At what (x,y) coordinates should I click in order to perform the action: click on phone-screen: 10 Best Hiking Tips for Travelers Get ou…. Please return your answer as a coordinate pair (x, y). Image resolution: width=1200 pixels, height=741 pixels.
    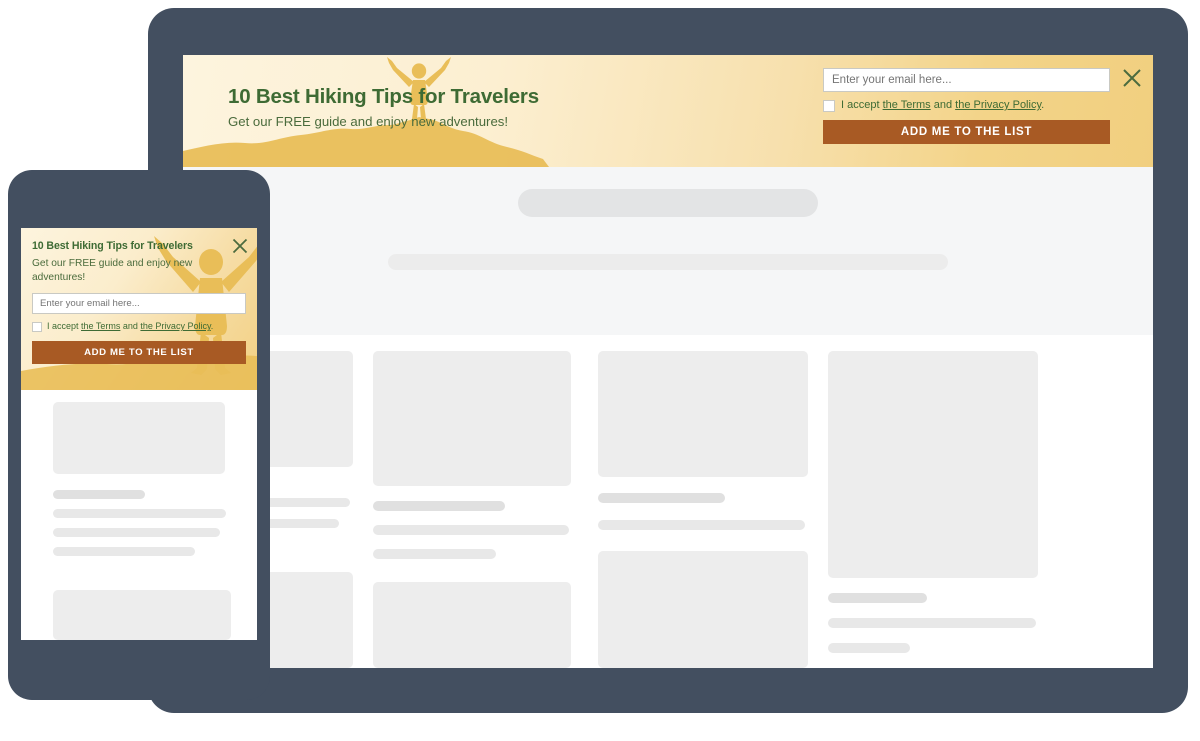
    Looking at the image, I should click on (139, 434).